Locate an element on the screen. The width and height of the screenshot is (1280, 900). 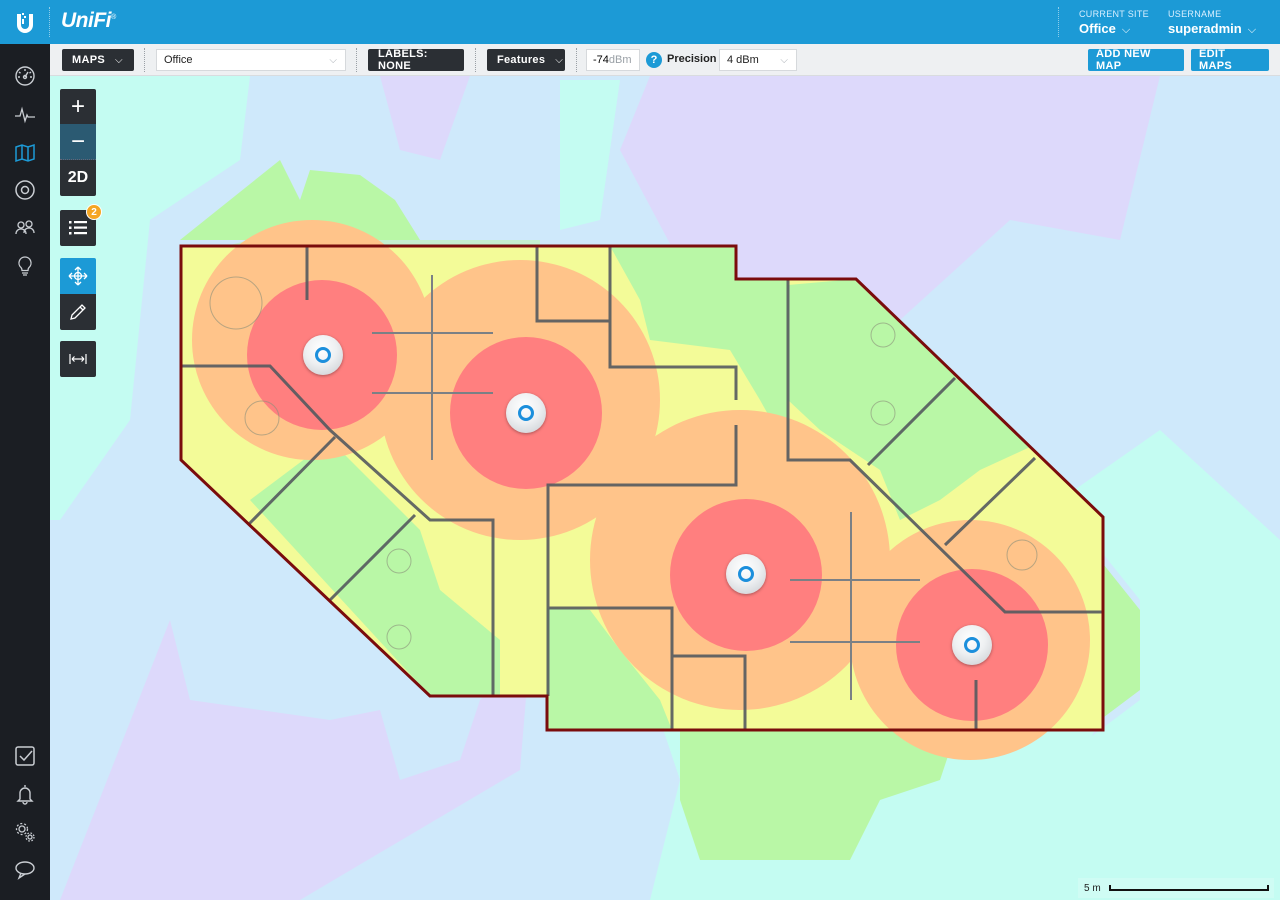
map-select-value: Office is located at coordinates (178, 60).